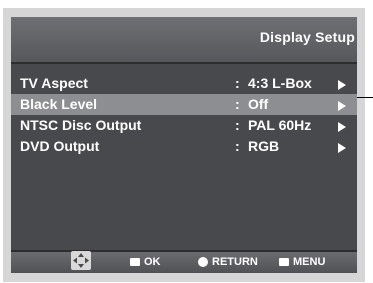 The height and width of the screenshot is (283, 373). What do you see at coordinates (59, 104) in the screenshot?
I see `menu-item-label: Black Level` at bounding box center [59, 104].